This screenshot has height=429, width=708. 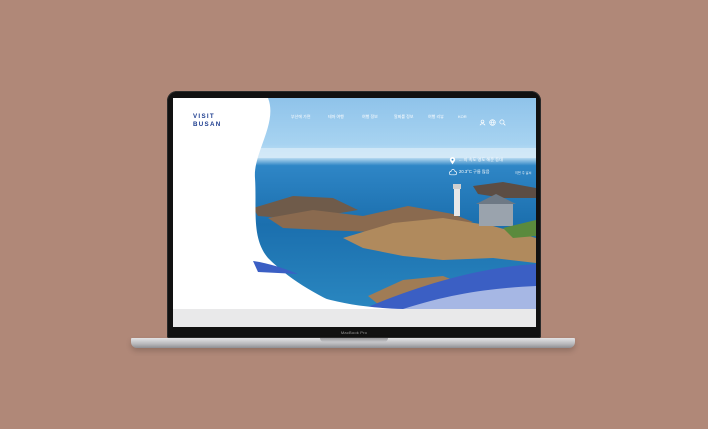 What do you see at coordinates (370, 117) in the screenshot?
I see `nav-item-travel-info: 여행 정보` at bounding box center [370, 117].